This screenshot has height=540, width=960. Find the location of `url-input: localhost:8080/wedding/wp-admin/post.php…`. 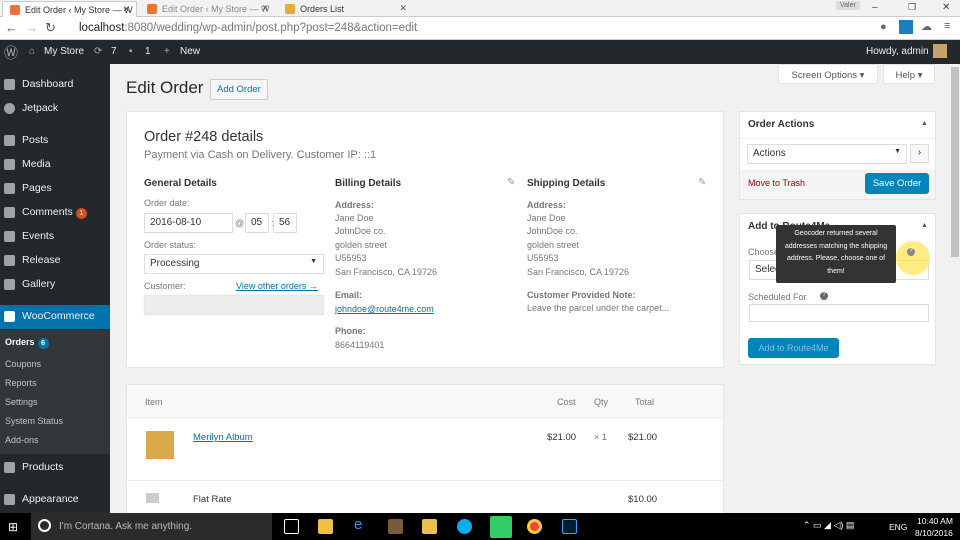

url-input: localhost:8080/wedding/wp-admin/post.php… is located at coordinates (463, 28).